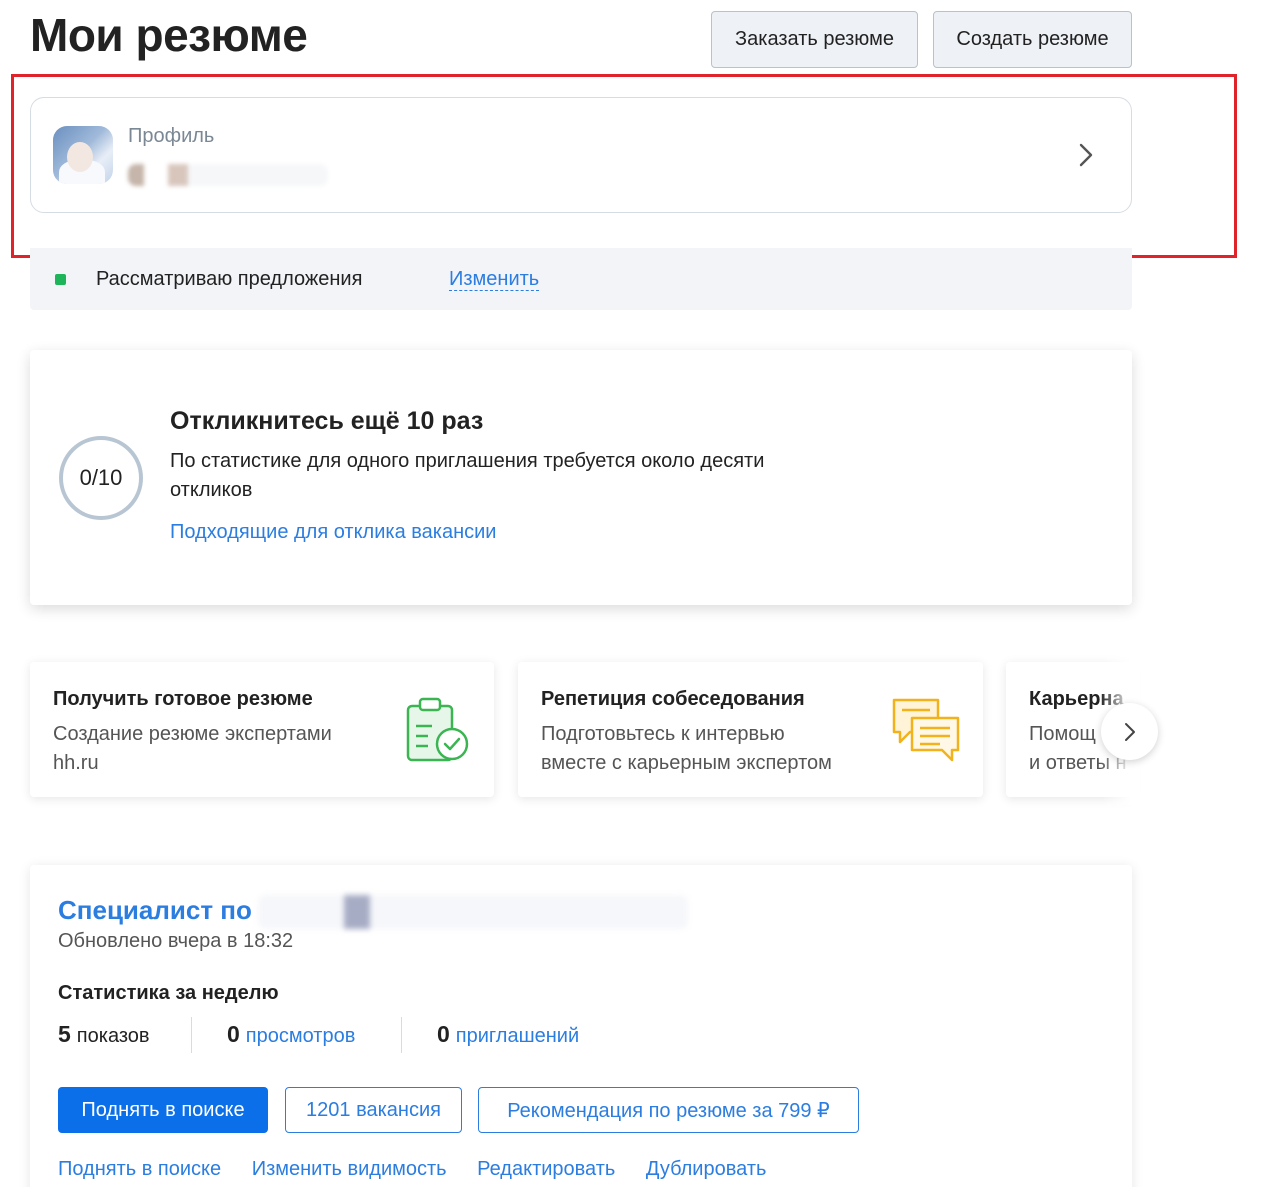  What do you see at coordinates (333, 532) in the screenshot?
I see `suitable-vacancies-link: Подходящие для отклика вакансии` at bounding box center [333, 532].